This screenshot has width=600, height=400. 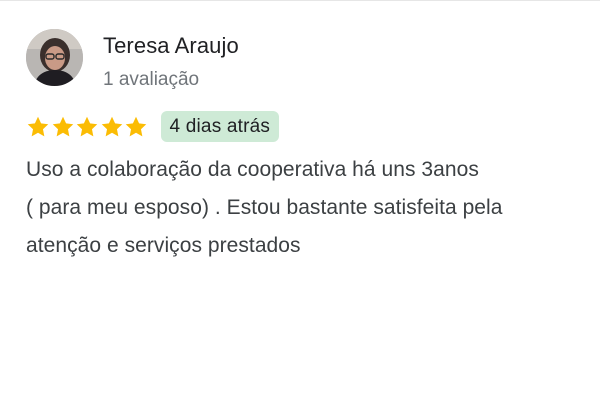 I want to click on rating-row: 4 dias atrás, so click(x=153, y=126).